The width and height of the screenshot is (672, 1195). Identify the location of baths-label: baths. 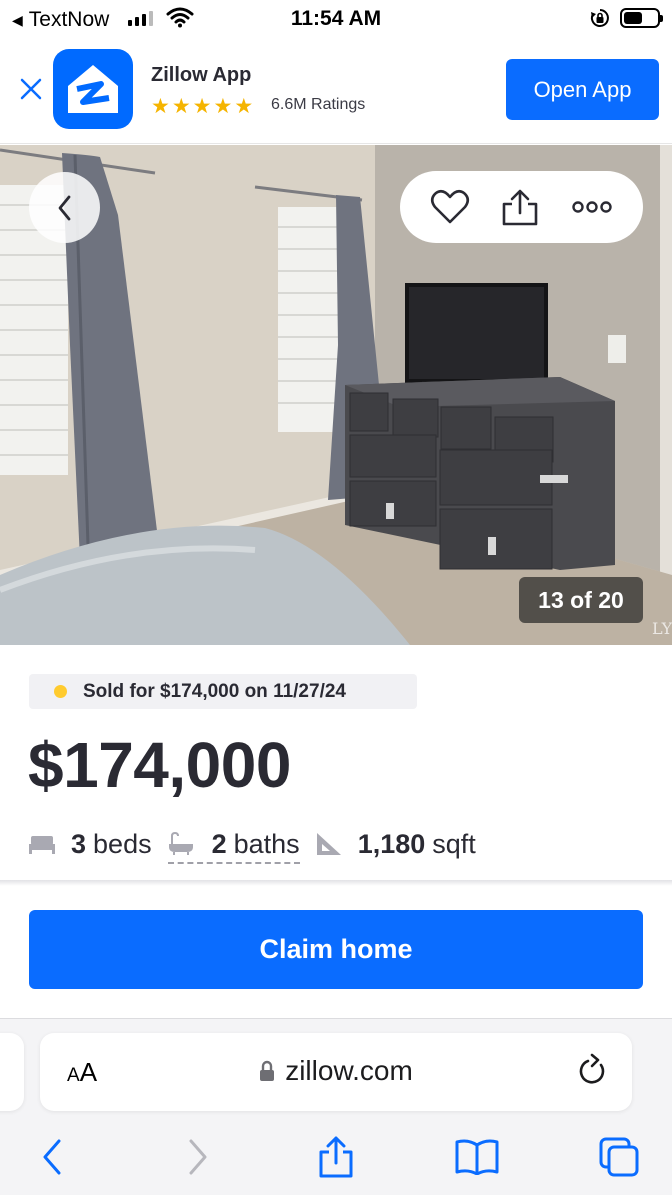
(266, 843).